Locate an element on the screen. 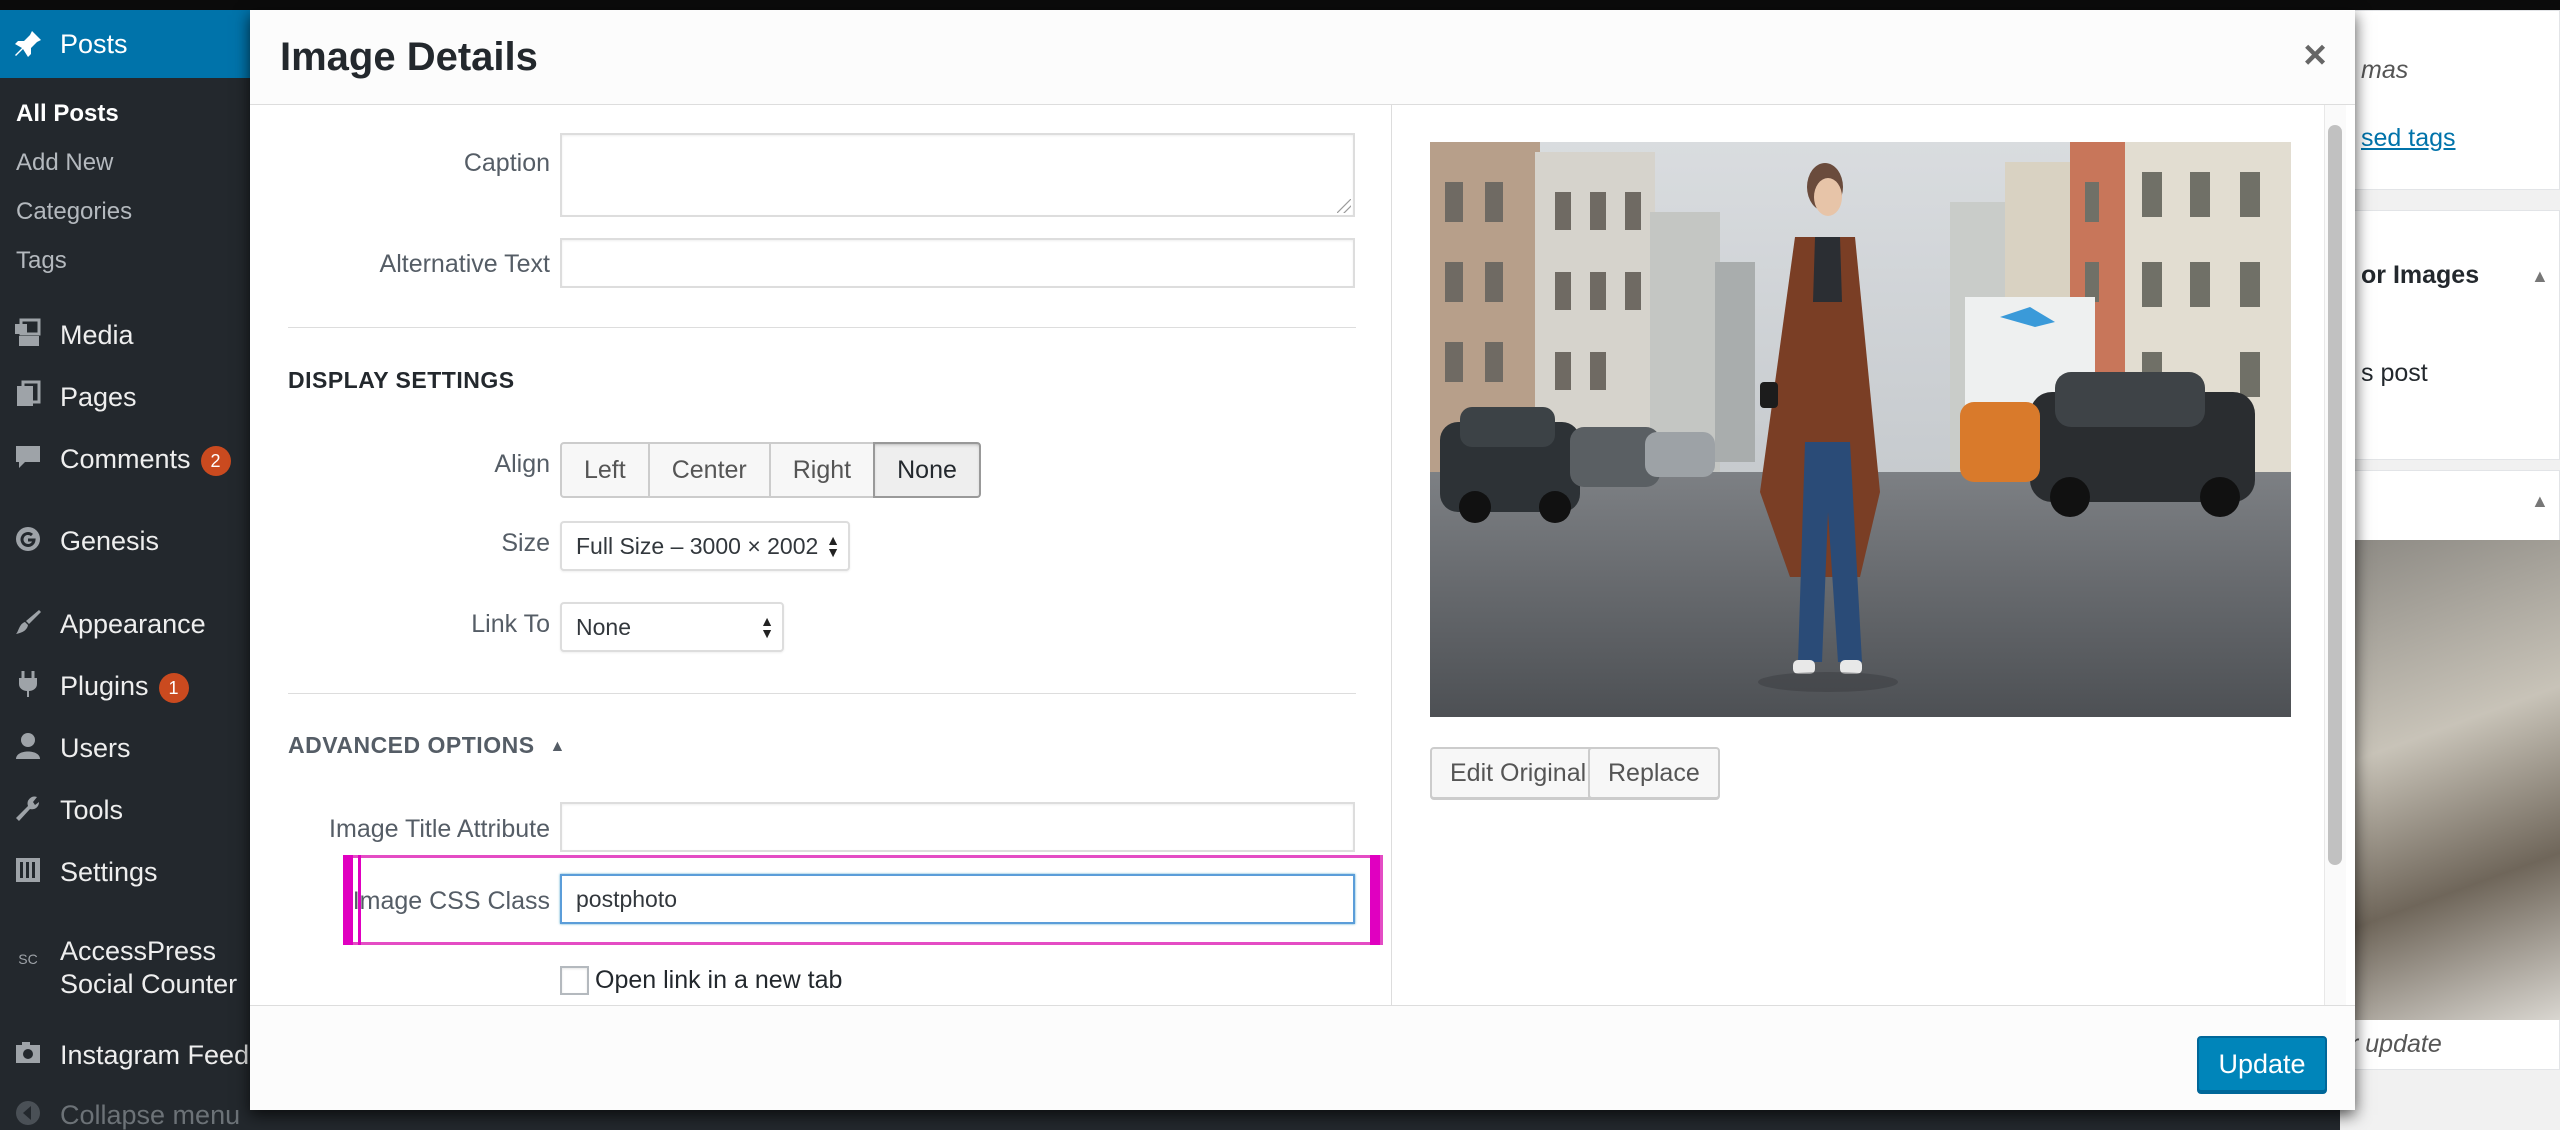 The height and width of the screenshot is (1130, 2560). alt-text-input is located at coordinates (957, 263).